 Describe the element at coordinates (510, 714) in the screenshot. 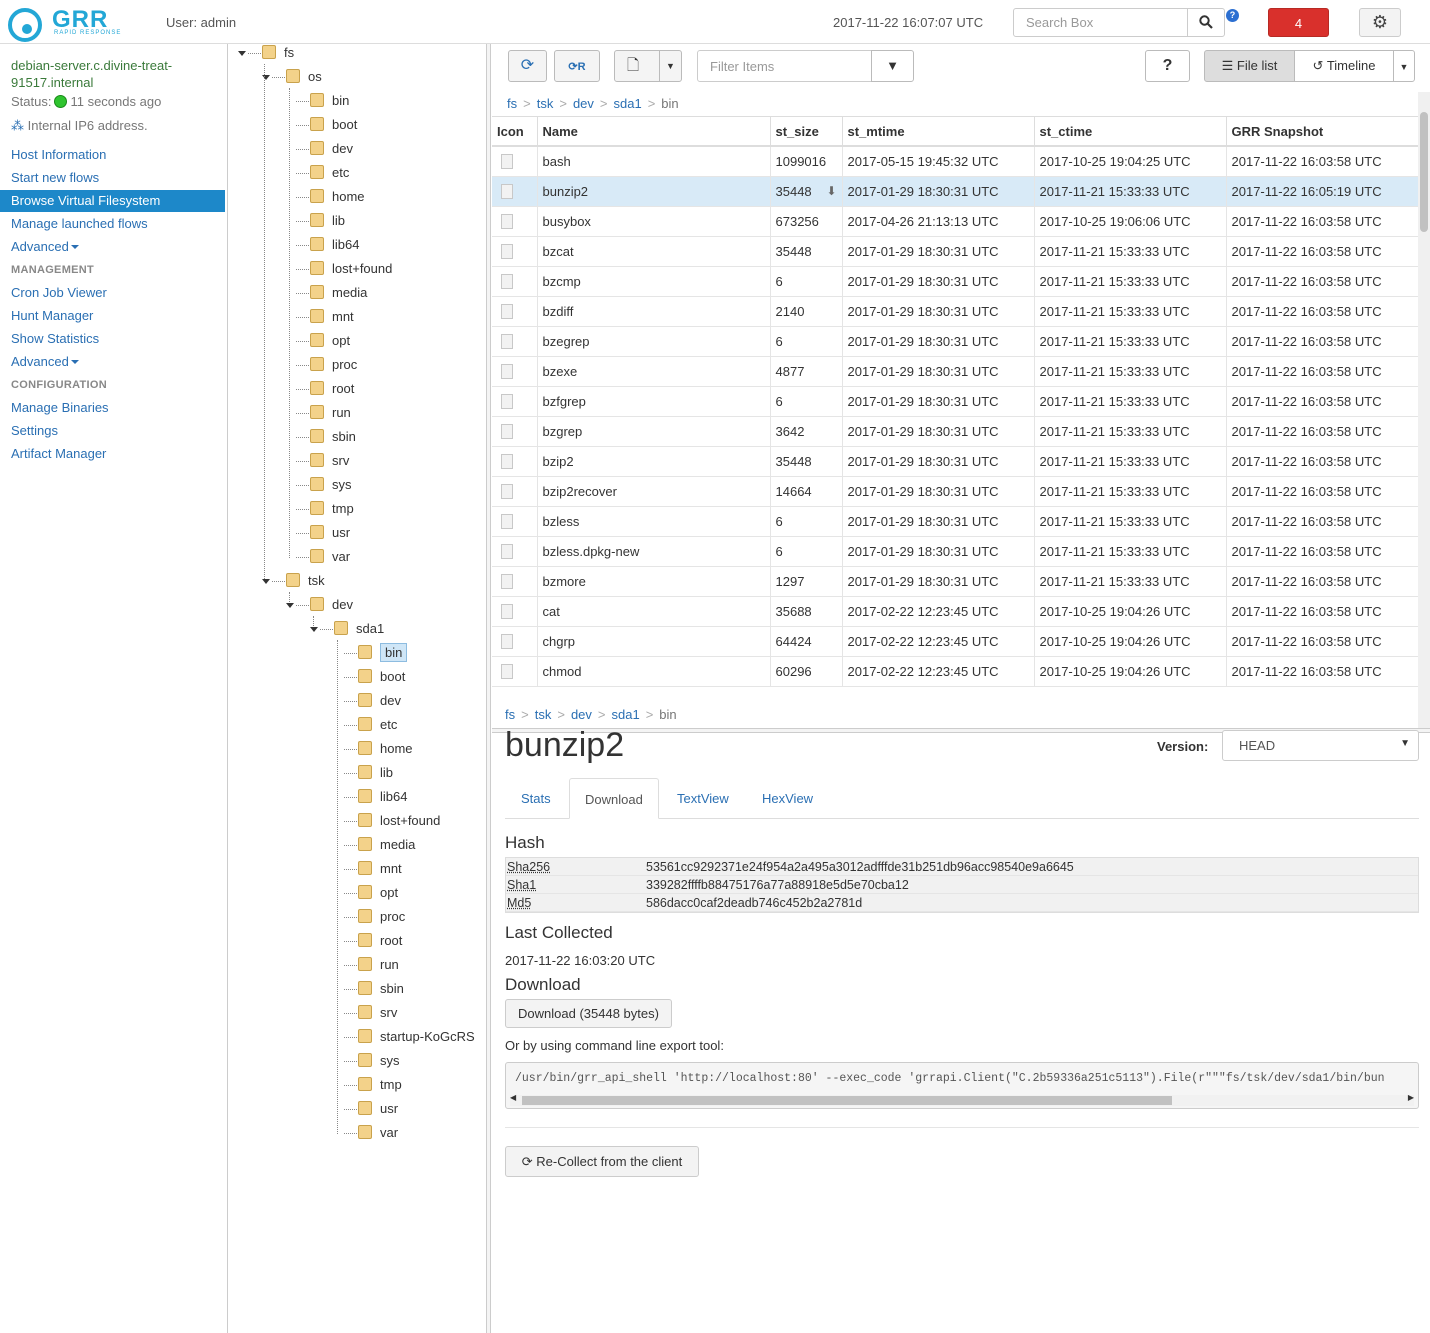

I see `breadcrumb-link: fs` at that location.